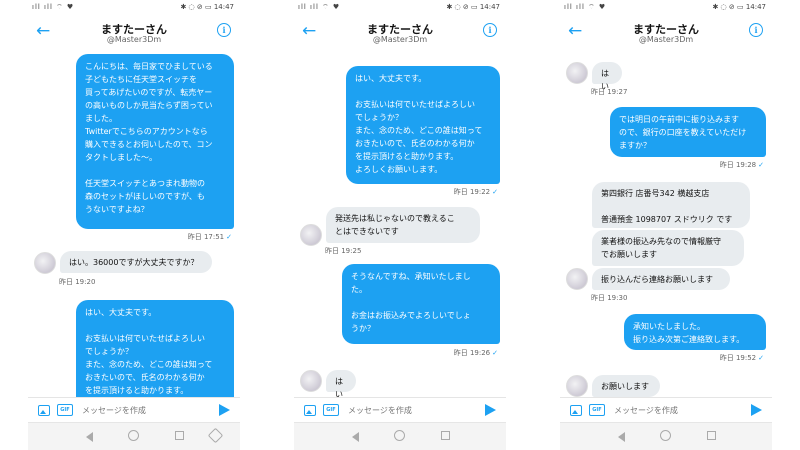  What do you see at coordinates (136, 262) in the screenshot?
I see `message-received: はい。36000ですが大丈夫ですか？` at bounding box center [136, 262].